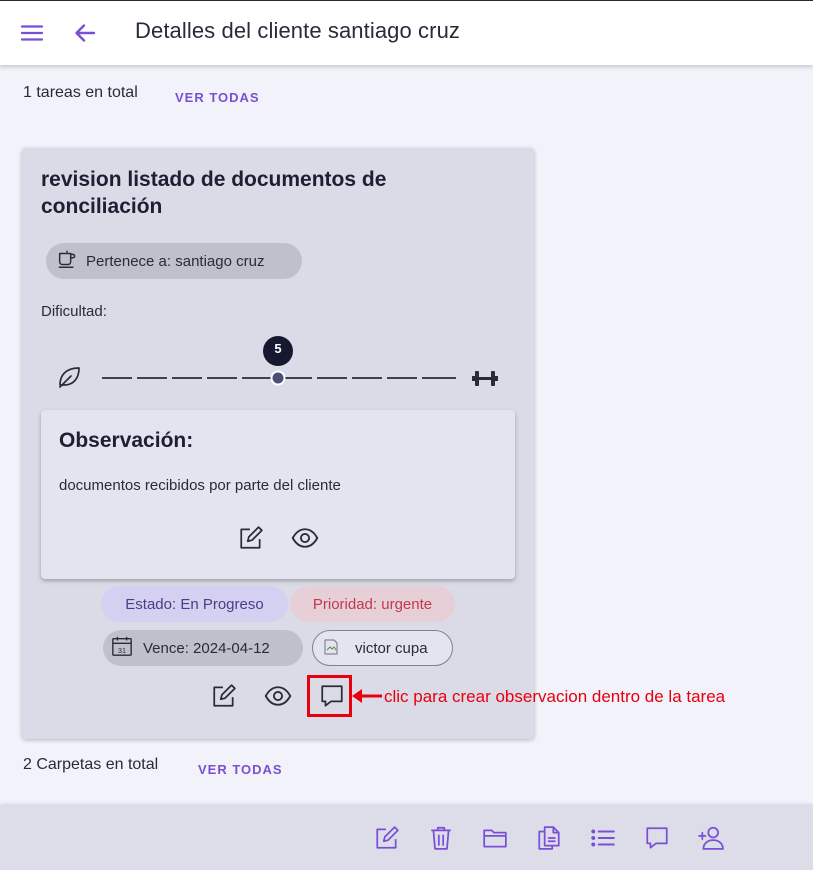 The width and height of the screenshot is (813, 870). I want to click on tasks-count: 1 tareas en total, so click(80, 92).